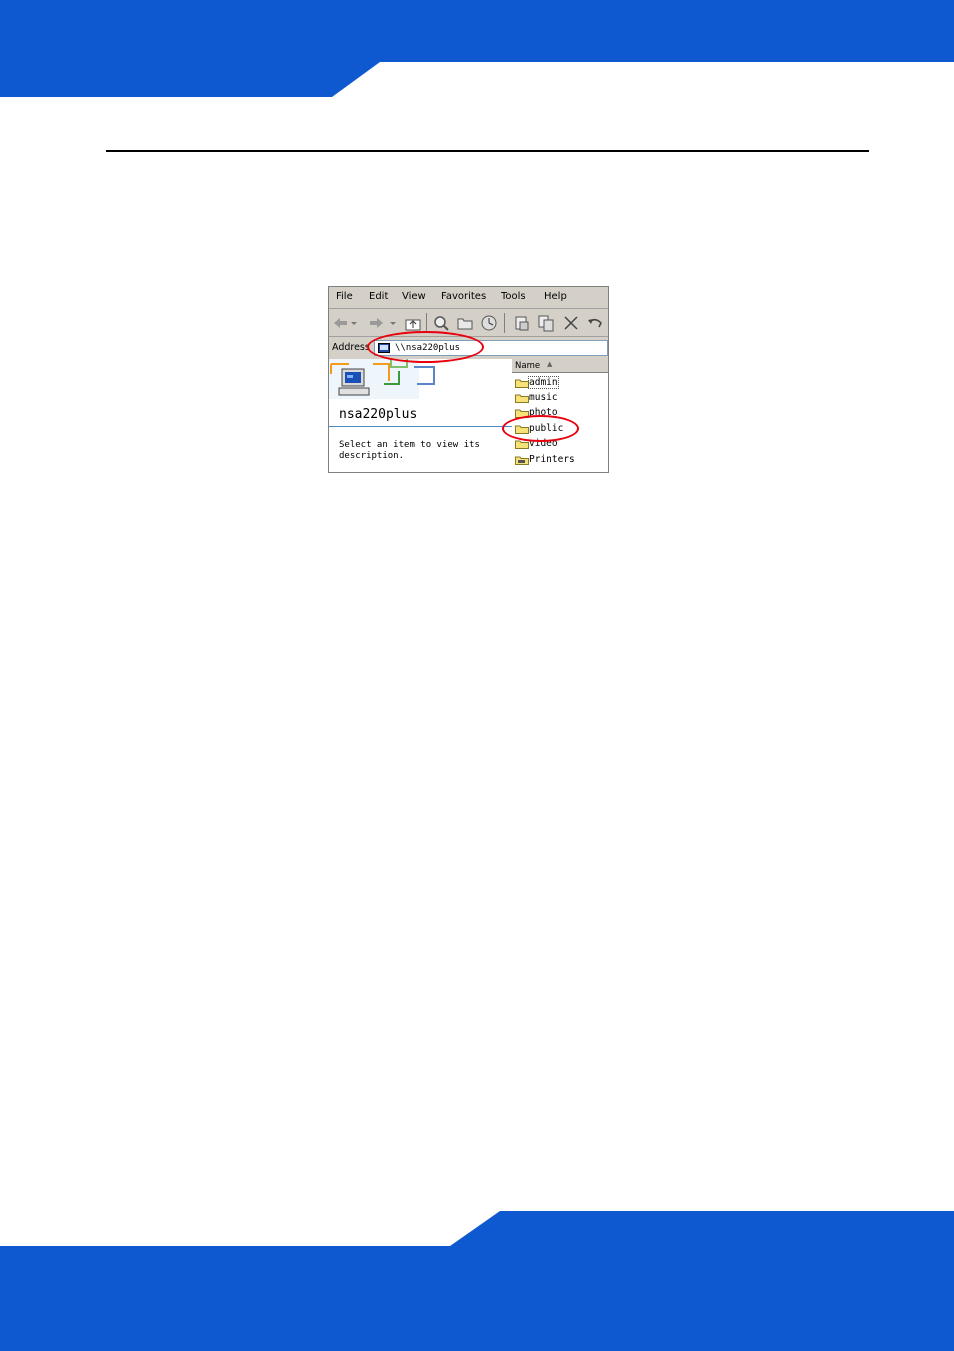 The height and width of the screenshot is (1351, 954). What do you see at coordinates (560, 382) in the screenshot?
I see `list-item-admin: admin` at bounding box center [560, 382].